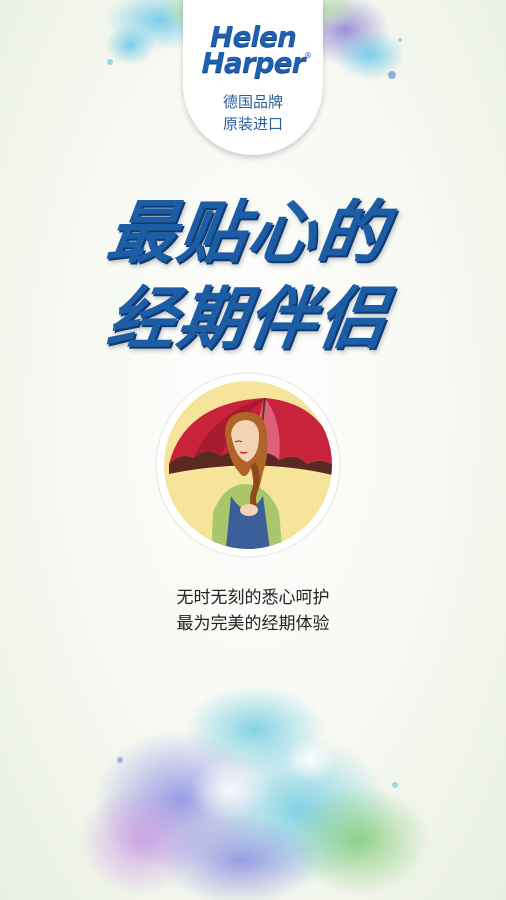 This screenshot has height=900, width=506. I want to click on umbrella-woman-illustration, so click(248, 465).